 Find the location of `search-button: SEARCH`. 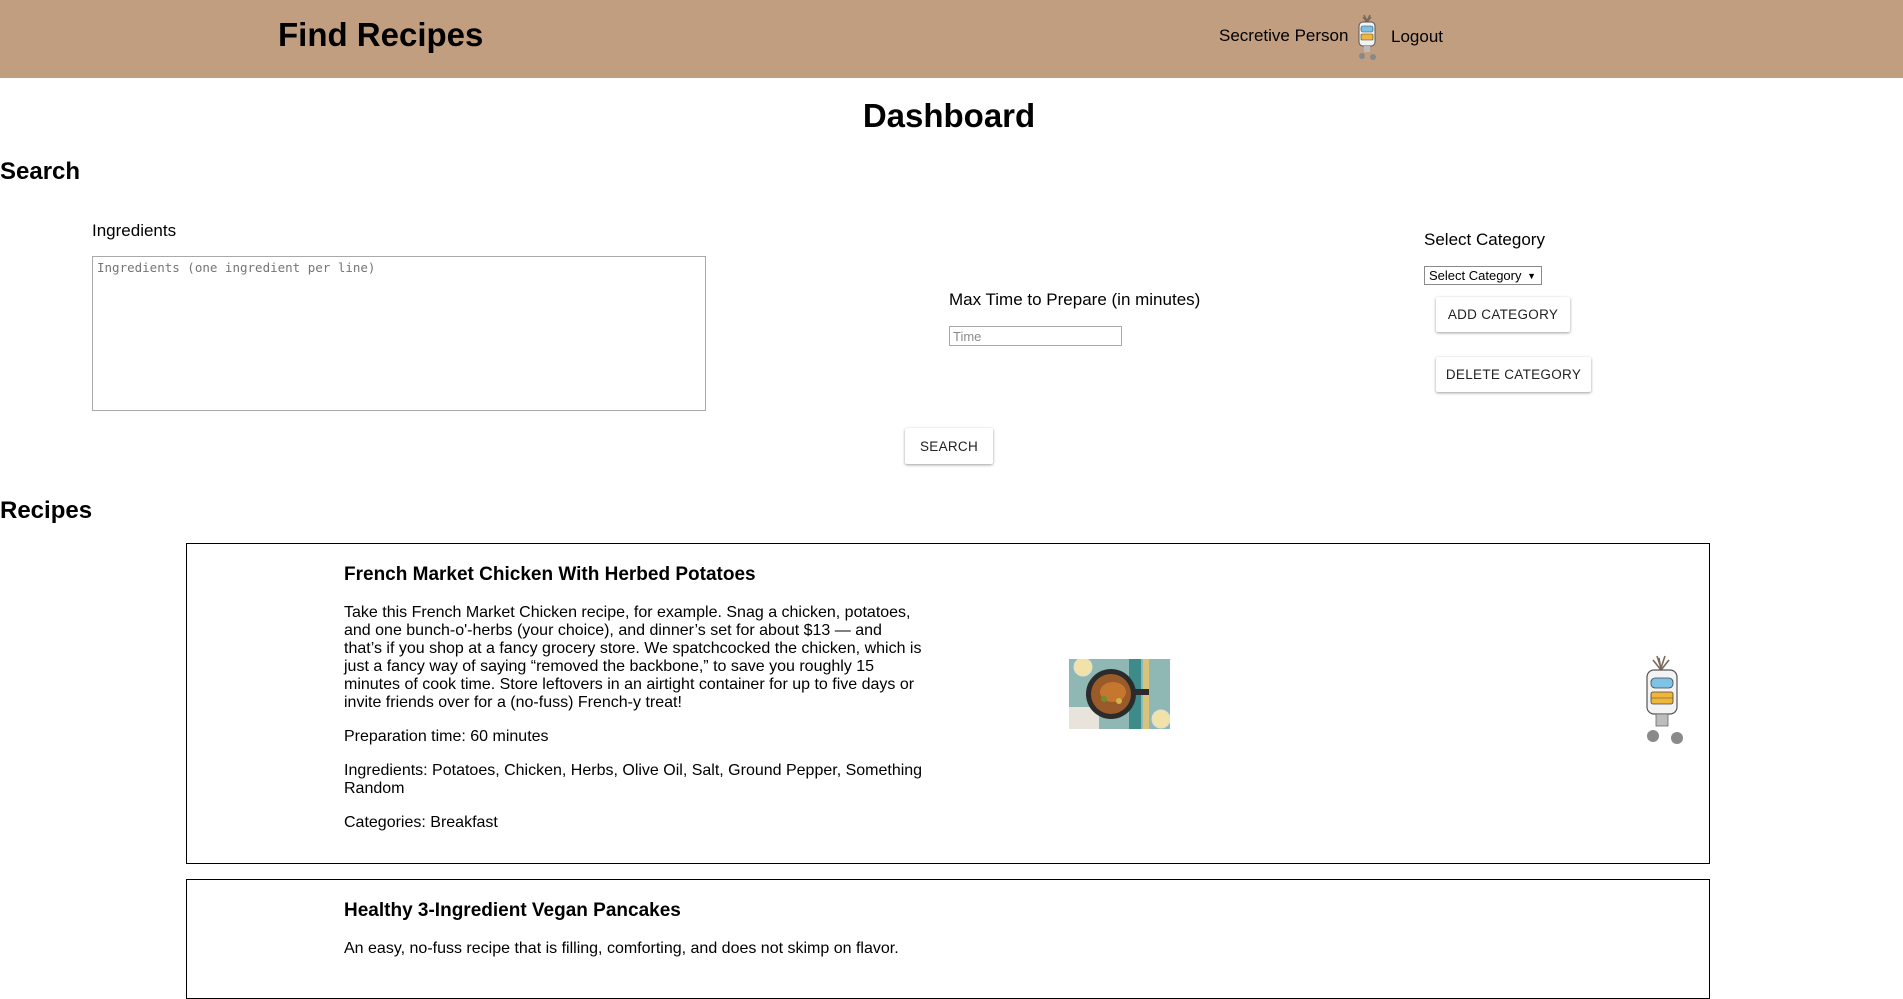

search-button: SEARCH is located at coordinates (949, 446).